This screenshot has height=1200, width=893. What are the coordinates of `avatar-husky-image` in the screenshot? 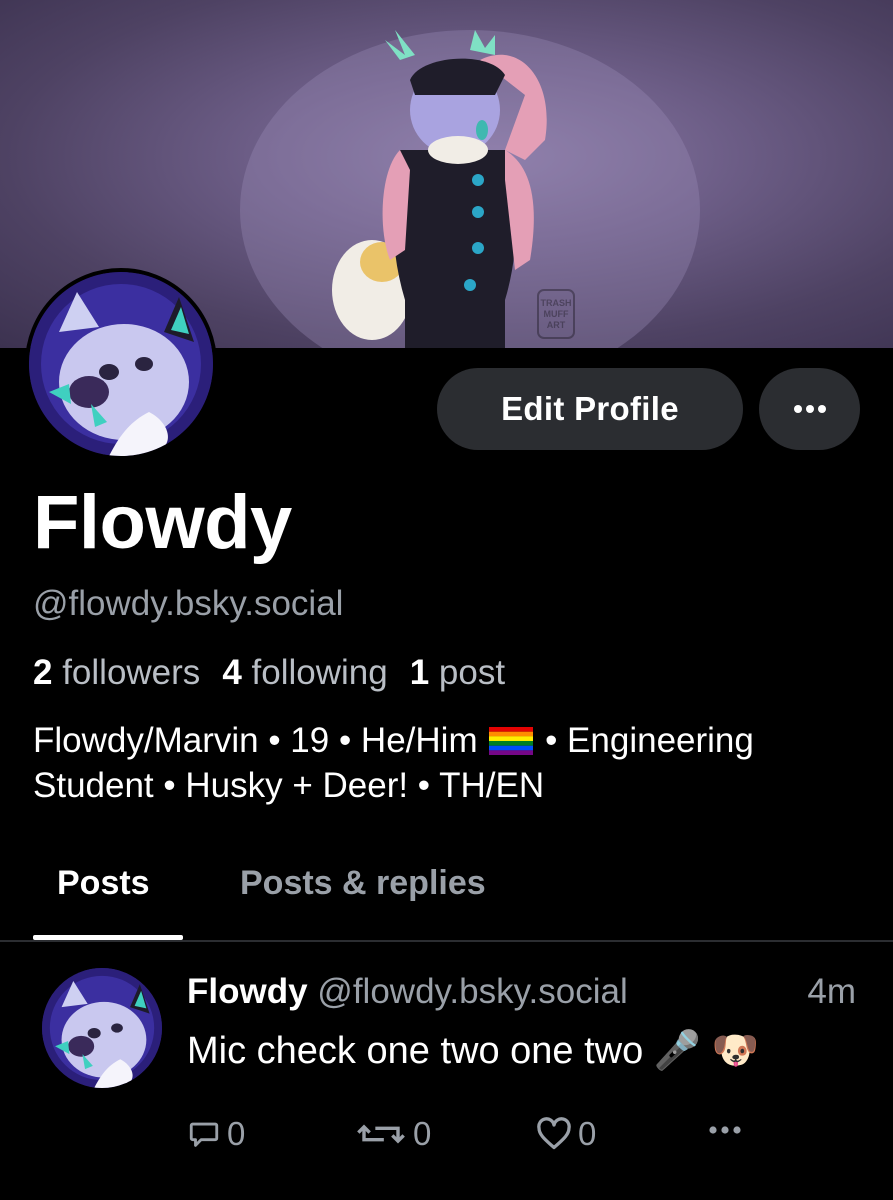 It's located at (121, 364).